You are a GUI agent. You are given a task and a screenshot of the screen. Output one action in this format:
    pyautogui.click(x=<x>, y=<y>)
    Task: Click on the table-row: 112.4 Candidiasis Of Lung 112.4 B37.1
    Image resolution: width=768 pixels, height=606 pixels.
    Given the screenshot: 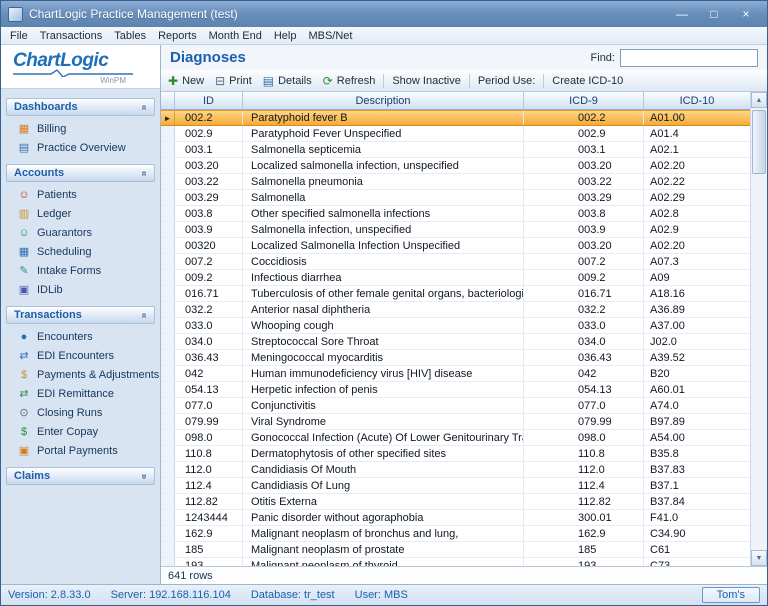 What is the action you would take?
    pyautogui.click(x=455, y=486)
    